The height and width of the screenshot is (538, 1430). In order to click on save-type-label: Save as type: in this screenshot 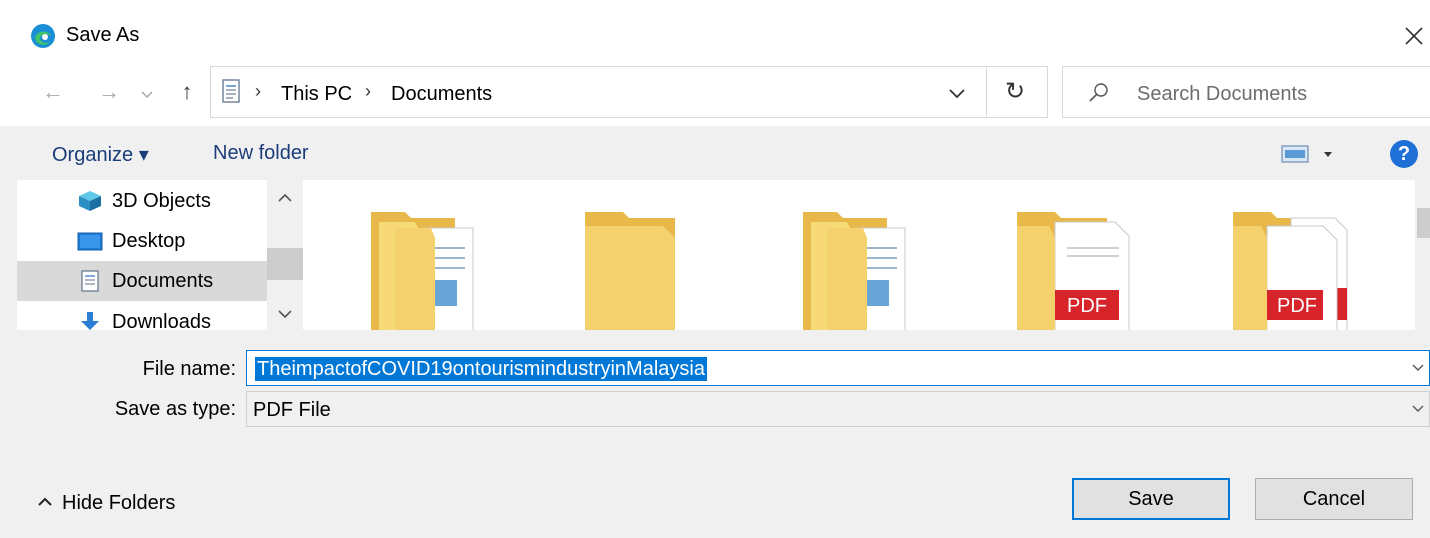, I will do `click(175, 409)`.